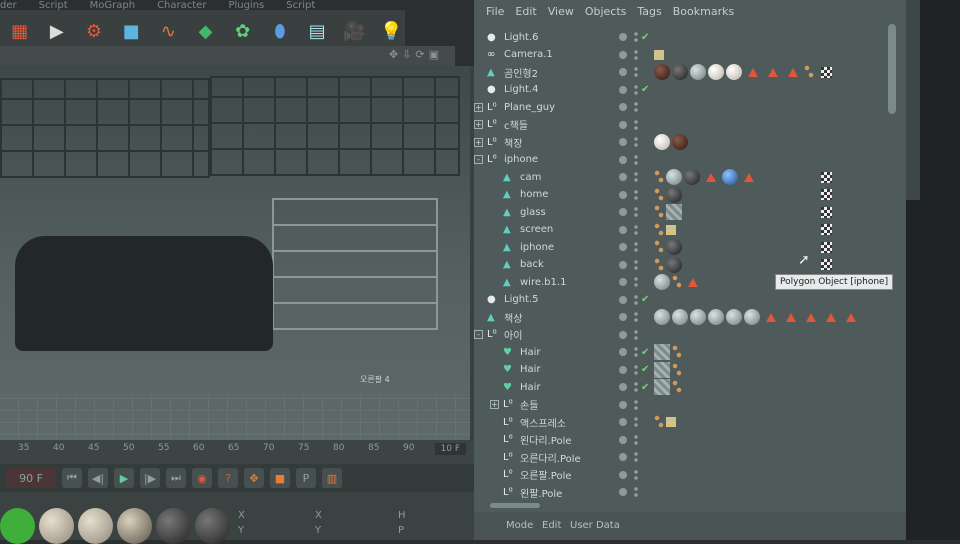 This screenshot has height=544, width=960. Describe the element at coordinates (31, 478) in the screenshot. I see `end-frame-field: 90 F` at that location.